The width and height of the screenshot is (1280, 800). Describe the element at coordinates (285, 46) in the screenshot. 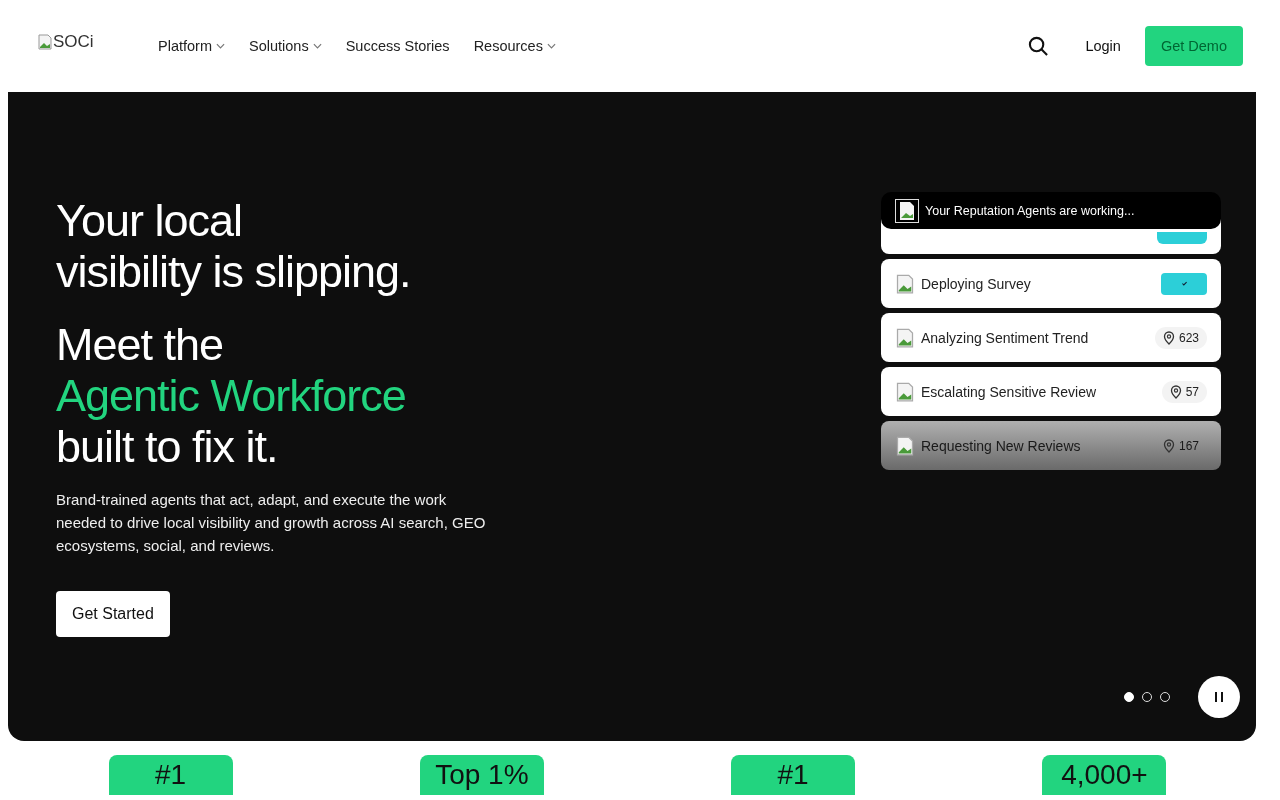

I see `nav-link: Solutions` at that location.